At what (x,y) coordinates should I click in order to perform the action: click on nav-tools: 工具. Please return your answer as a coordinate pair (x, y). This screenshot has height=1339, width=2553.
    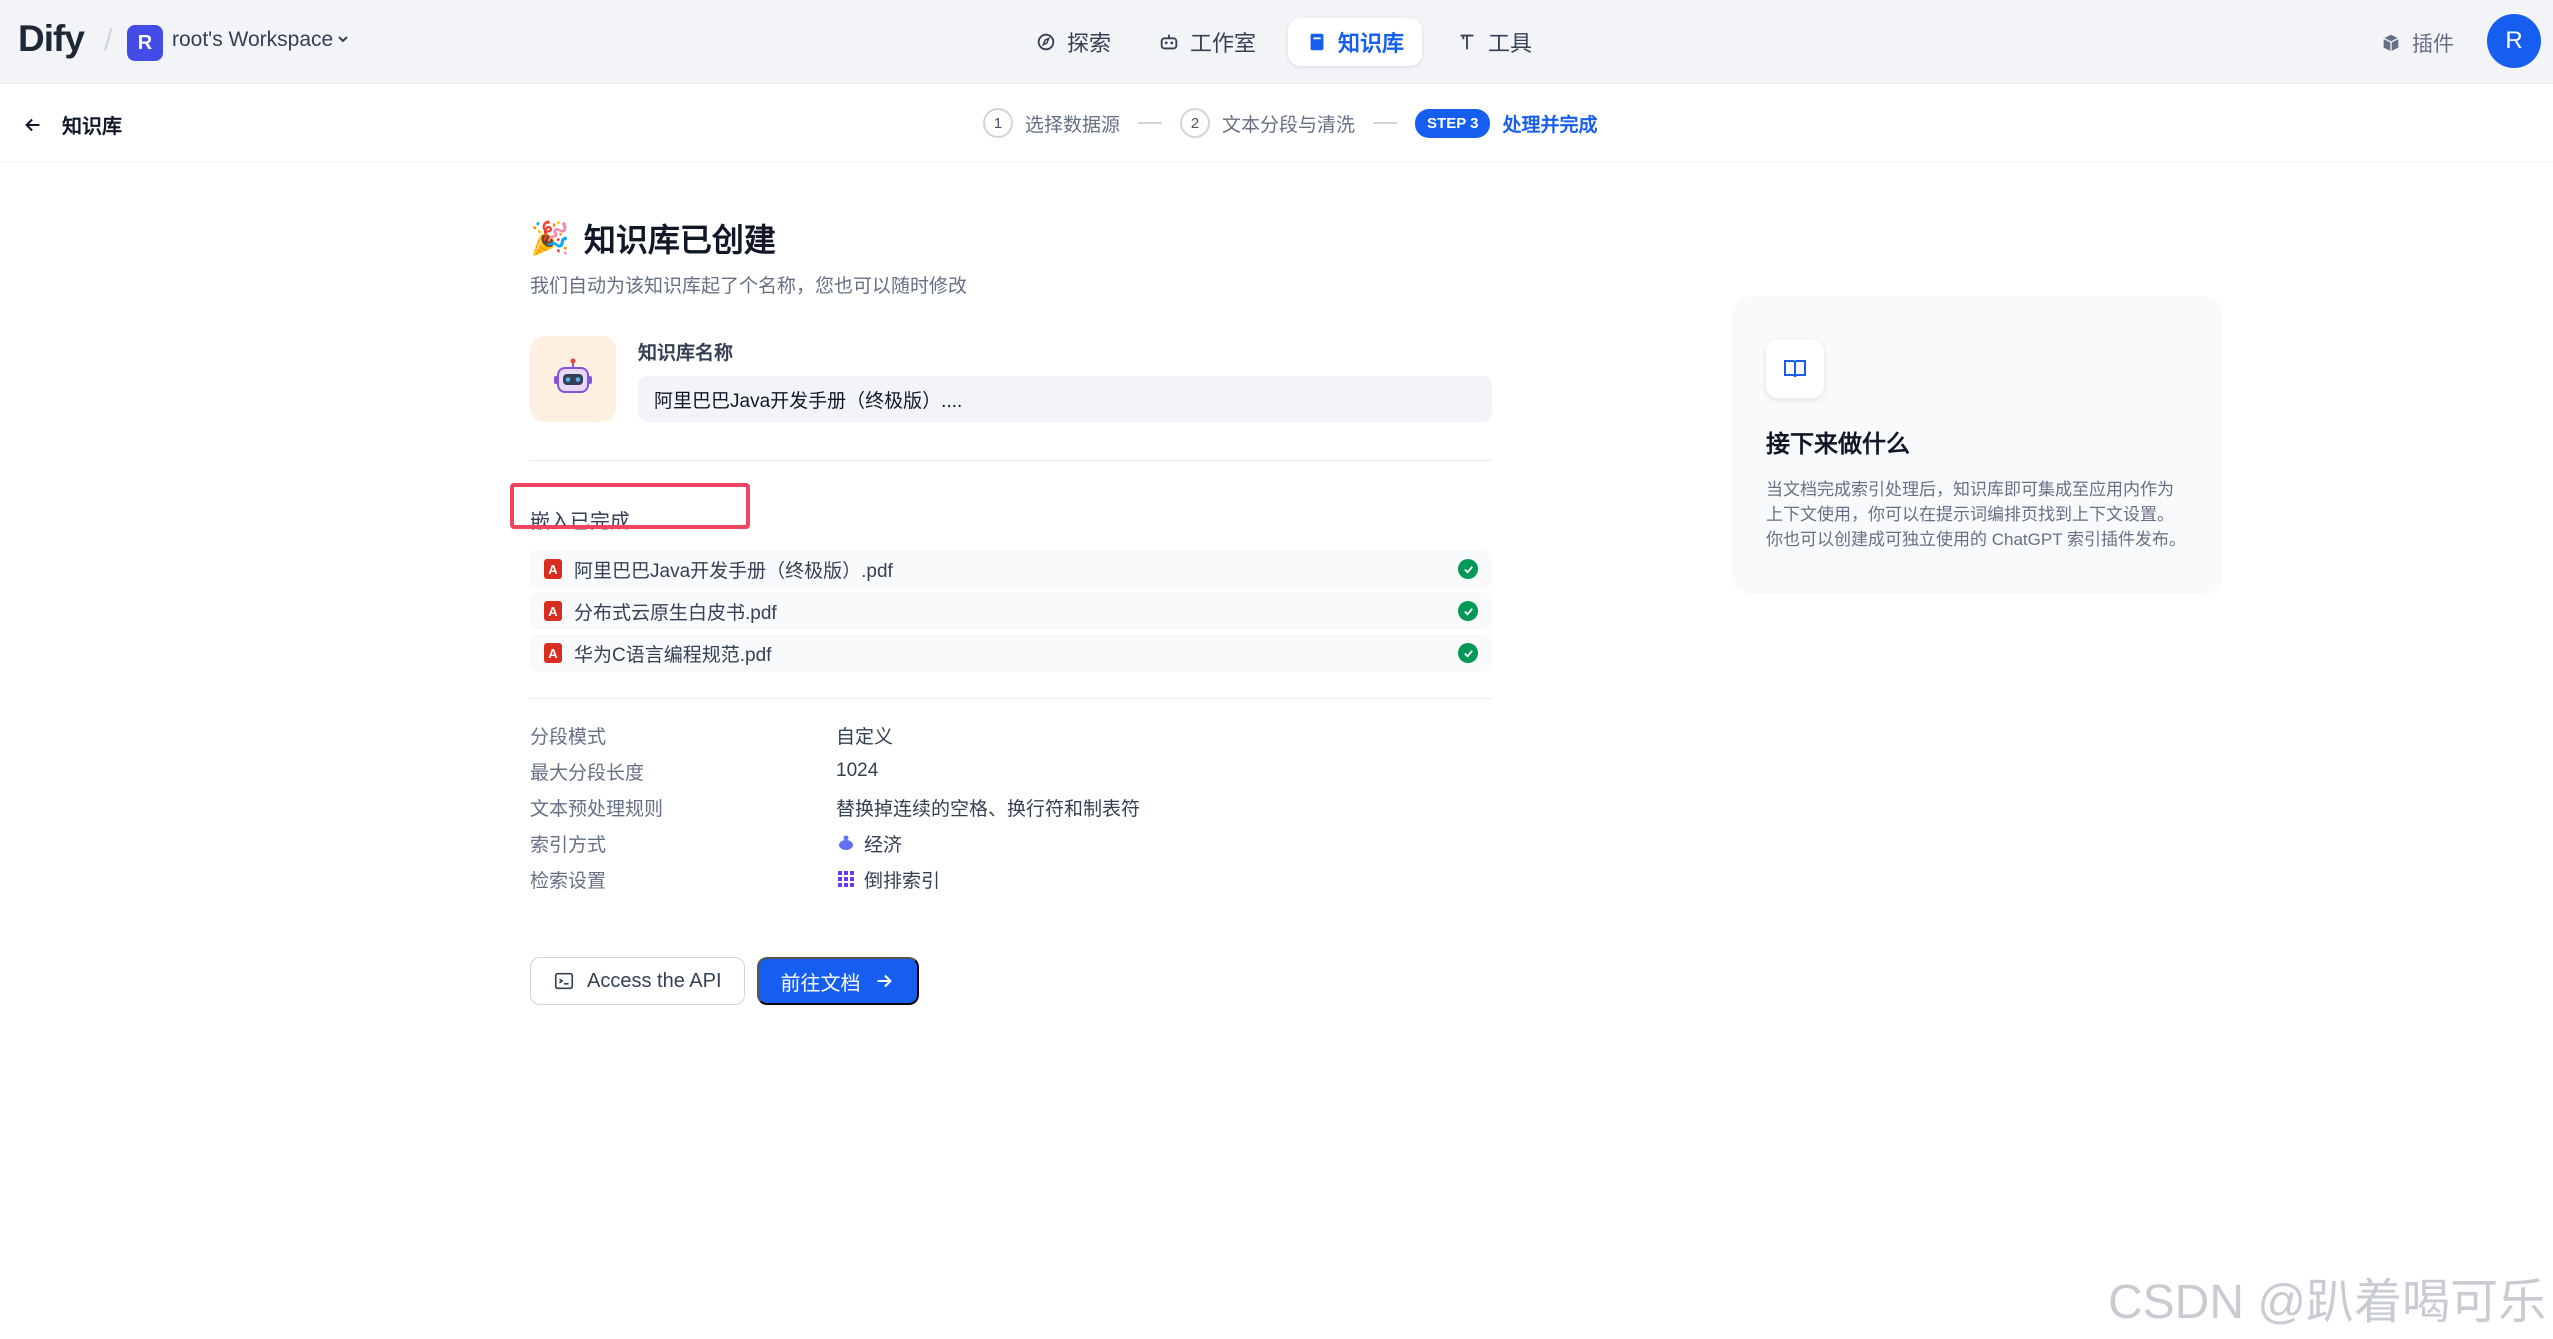
    Looking at the image, I should click on (1494, 42).